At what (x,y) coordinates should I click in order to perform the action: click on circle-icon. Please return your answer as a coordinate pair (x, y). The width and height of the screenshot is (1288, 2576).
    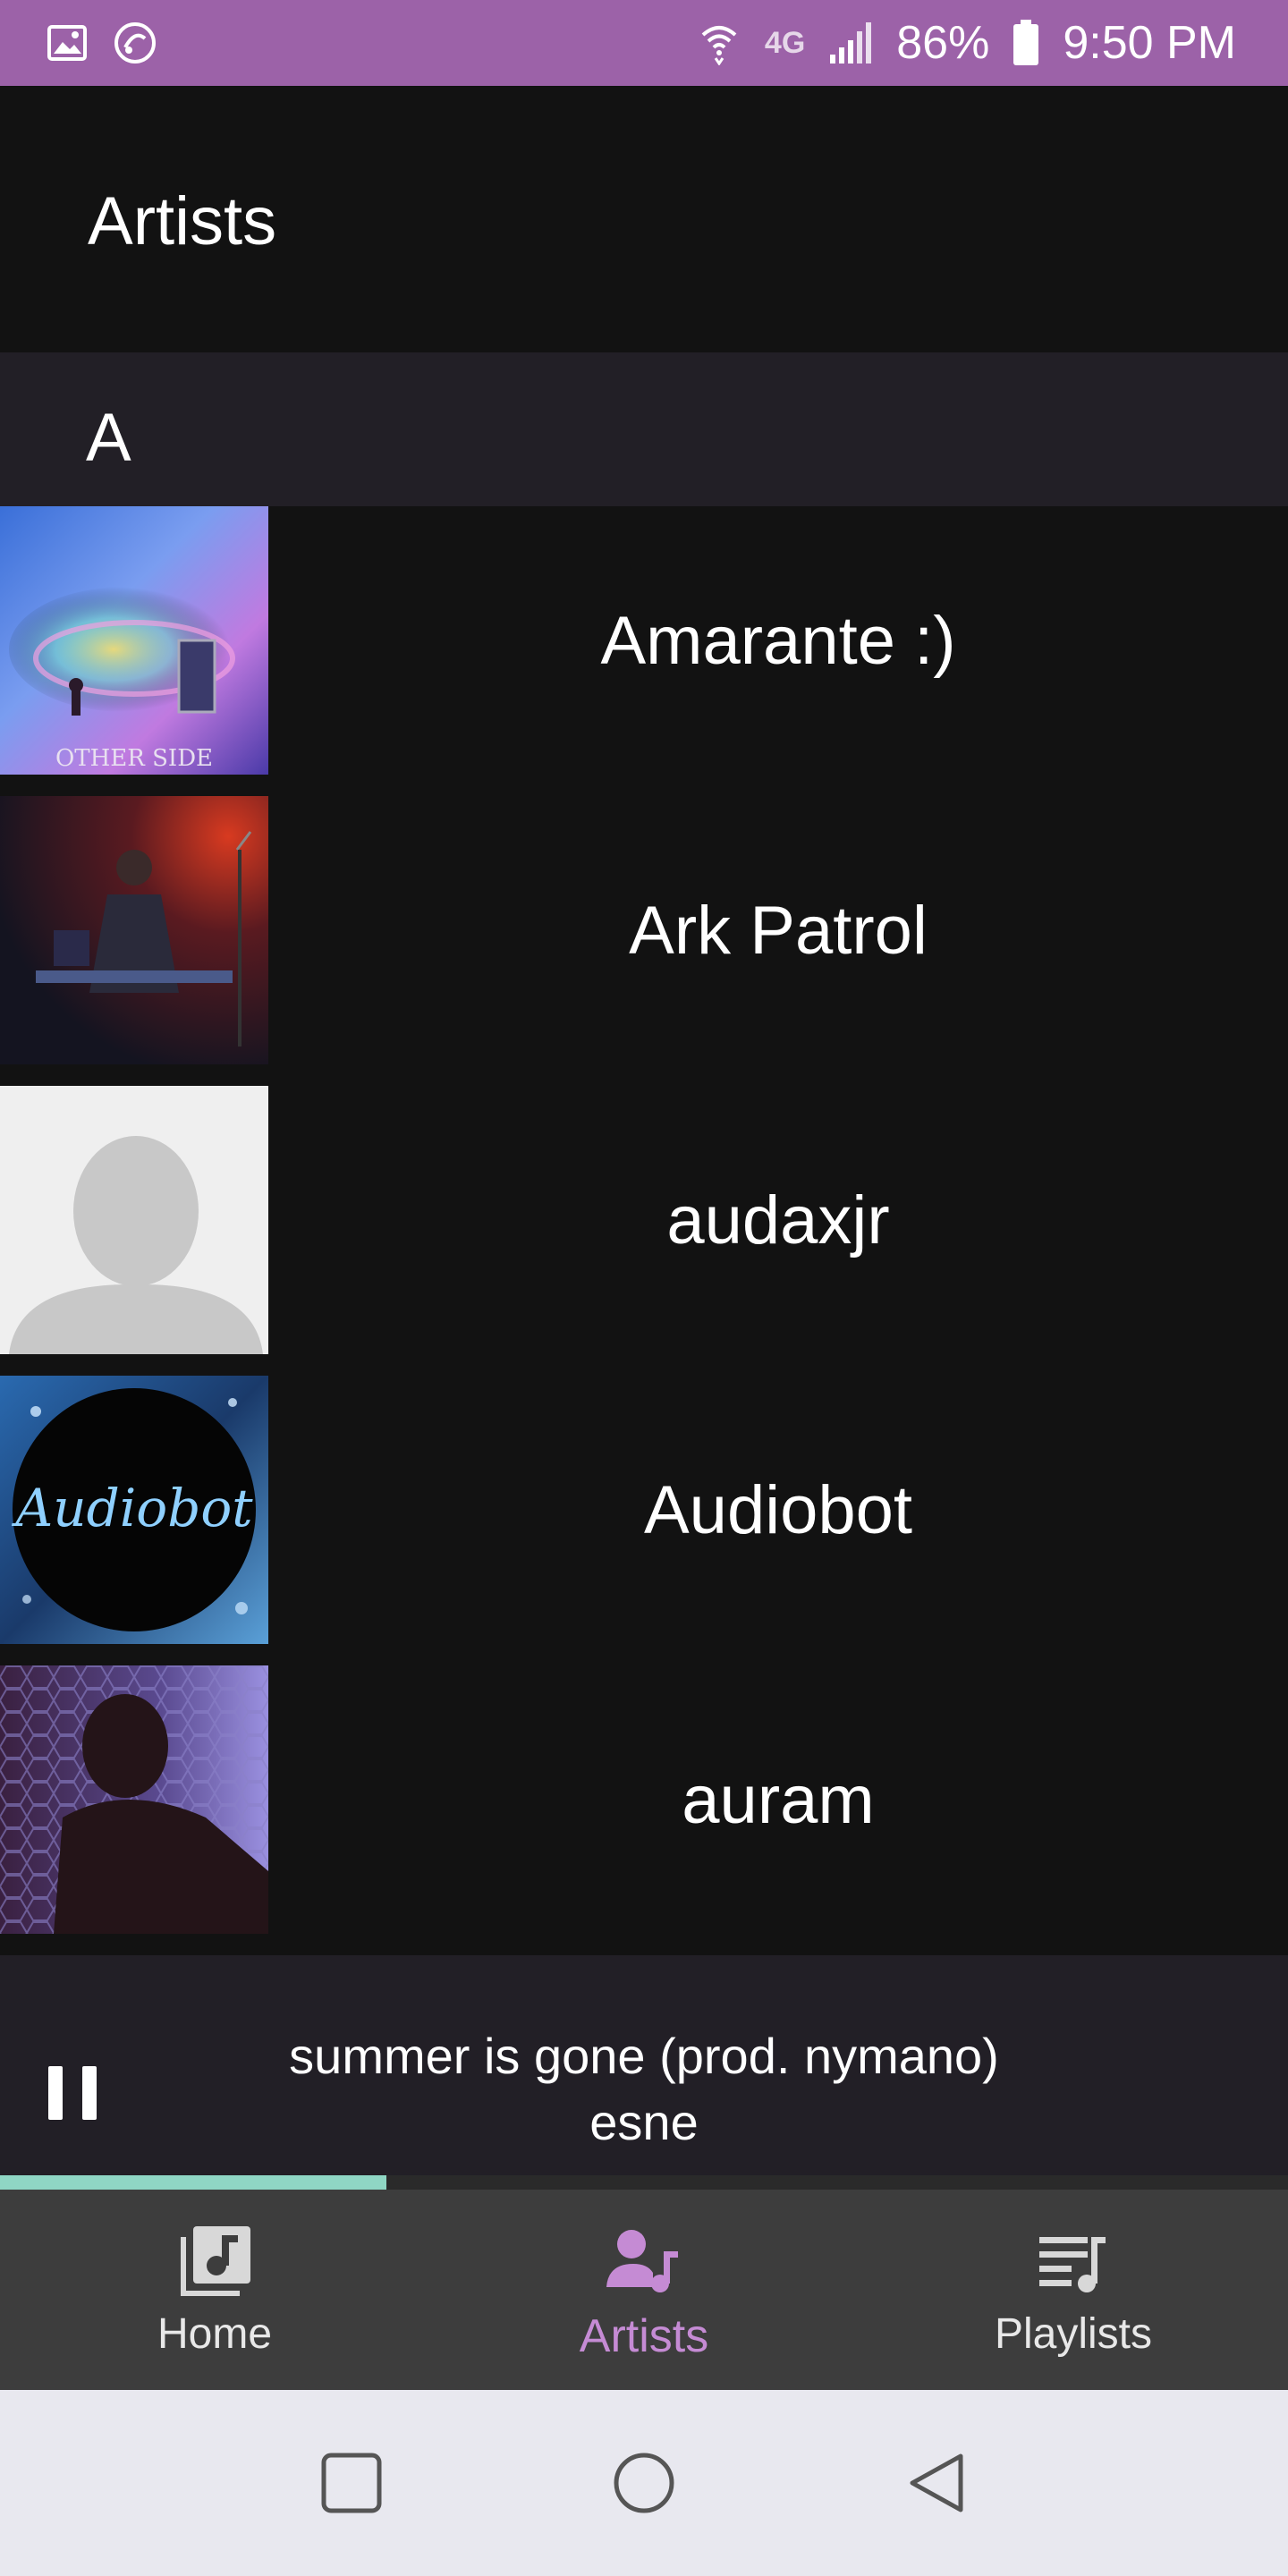
    Looking at the image, I should click on (644, 2483).